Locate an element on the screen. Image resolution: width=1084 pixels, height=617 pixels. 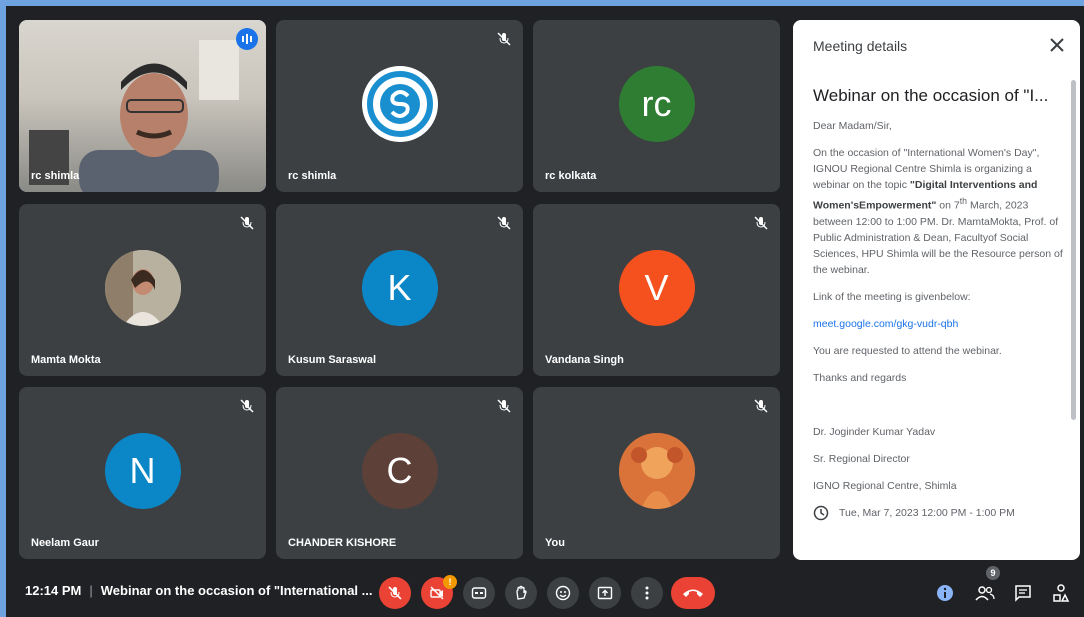
participant-tile-chander-kishore: C CHANDER KISHORE is located at coordinates (399, 473).